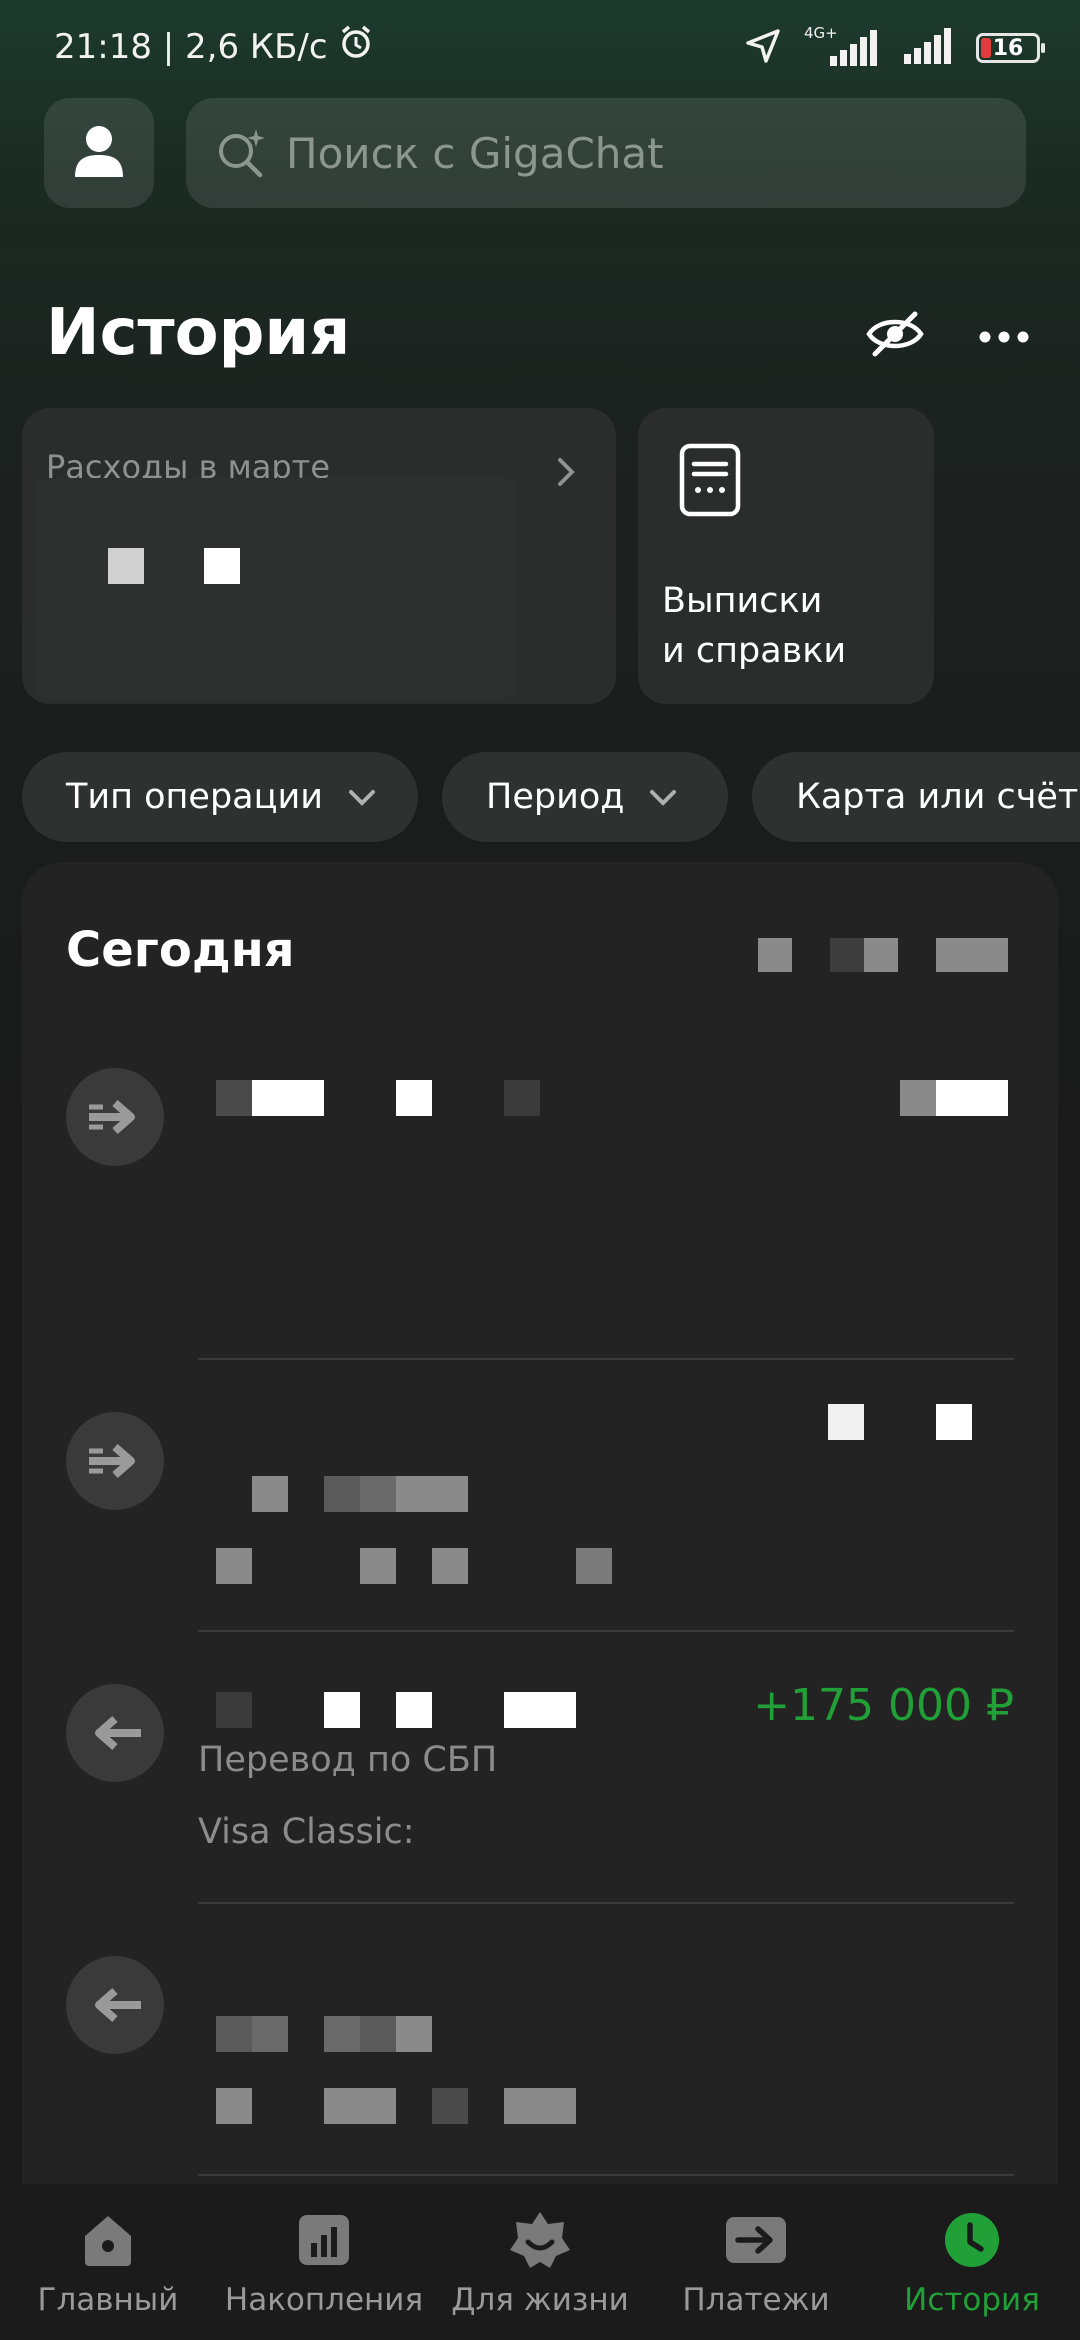 The width and height of the screenshot is (1080, 2340). Describe the element at coordinates (108, 2240) in the screenshot. I see `home-icon` at that location.